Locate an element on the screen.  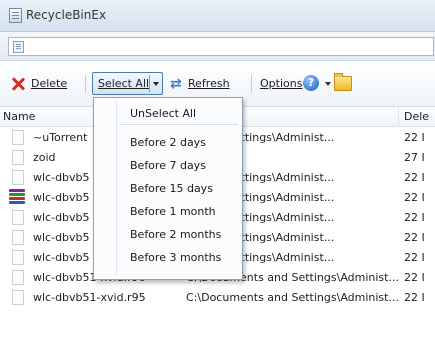
menu-item-before-3-months: Before 3 months is located at coordinates (175, 257).